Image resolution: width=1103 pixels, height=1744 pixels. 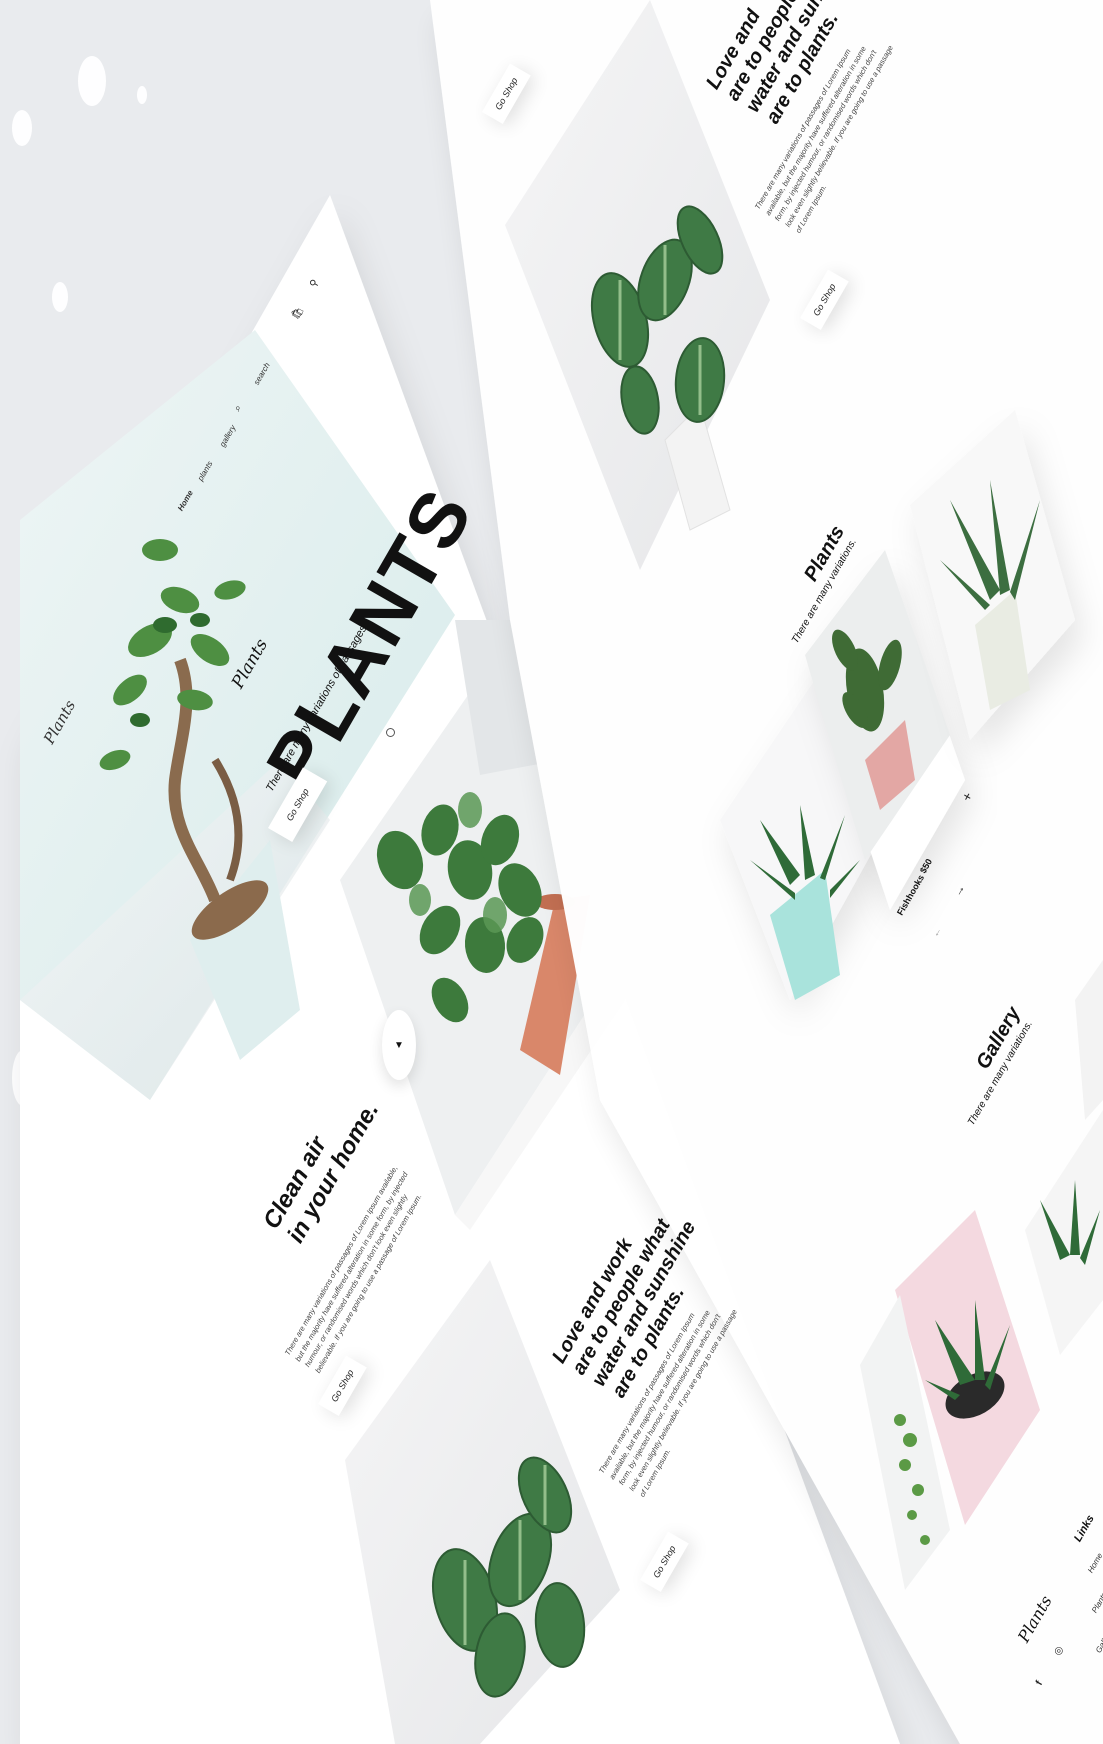 What do you see at coordinates (390, 732) in the screenshot?
I see `slider-dot-active` at bounding box center [390, 732].